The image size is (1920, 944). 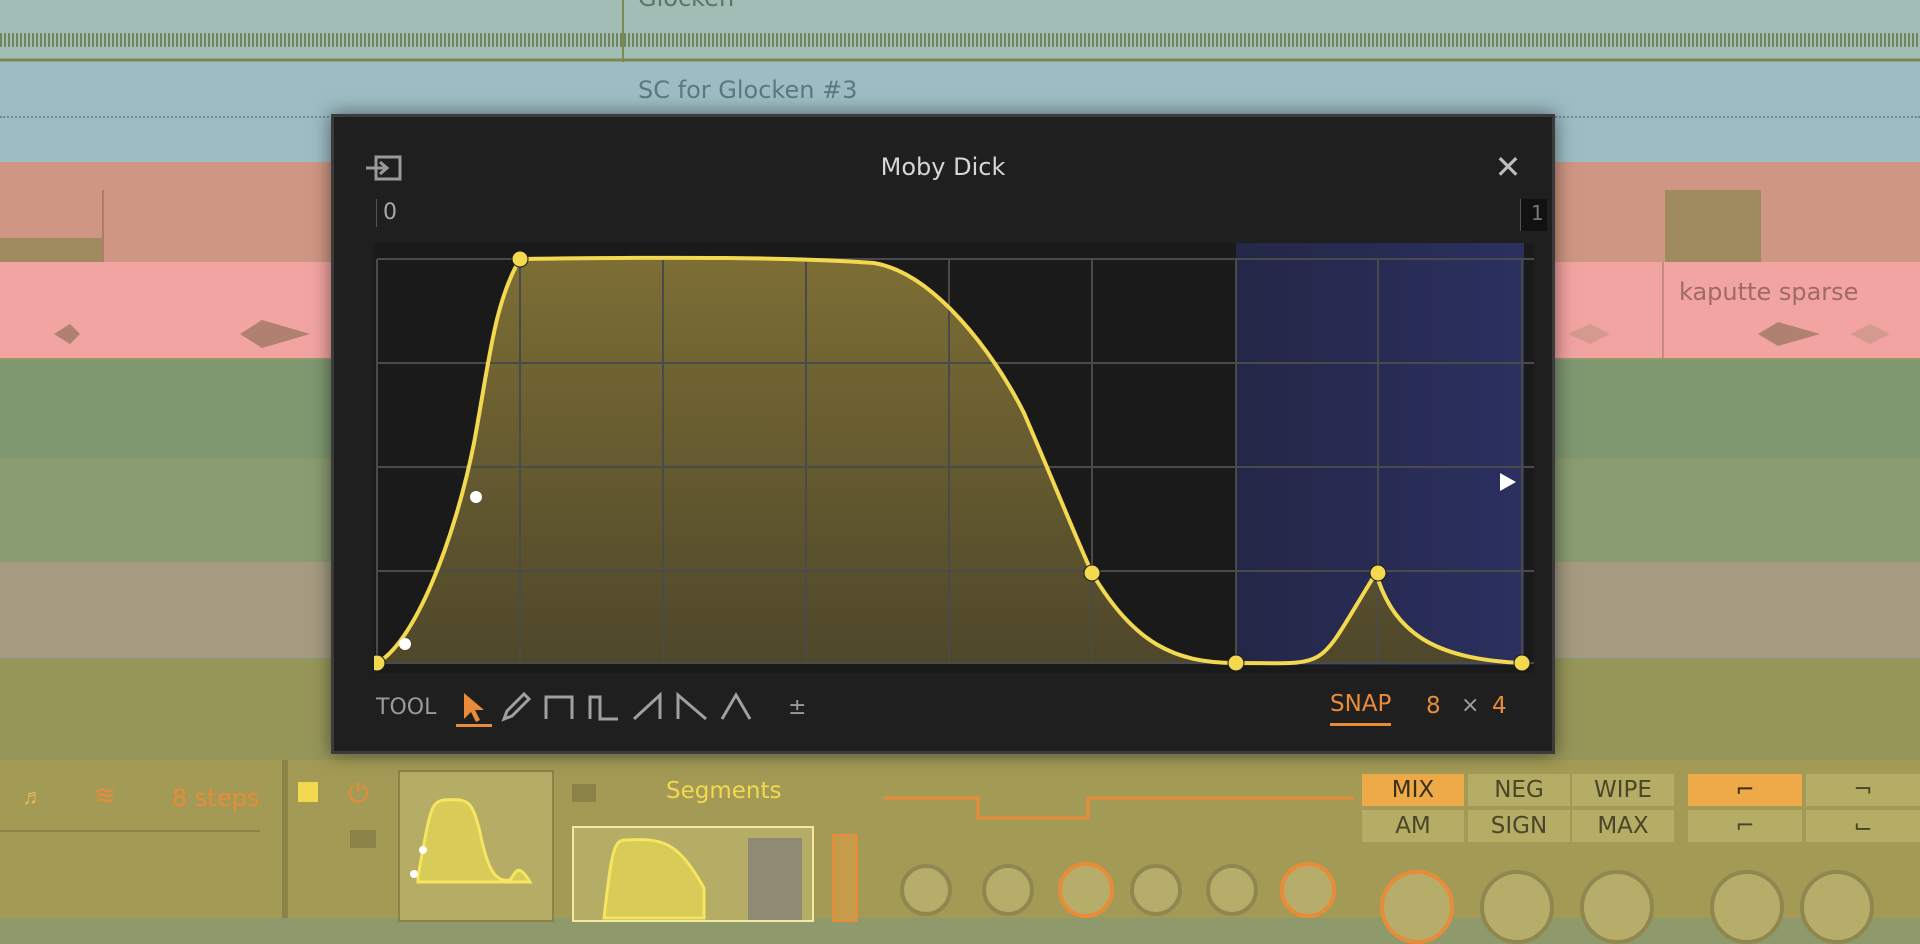 I want to click on ramp-down-tool-icon, so click(x=692, y=708).